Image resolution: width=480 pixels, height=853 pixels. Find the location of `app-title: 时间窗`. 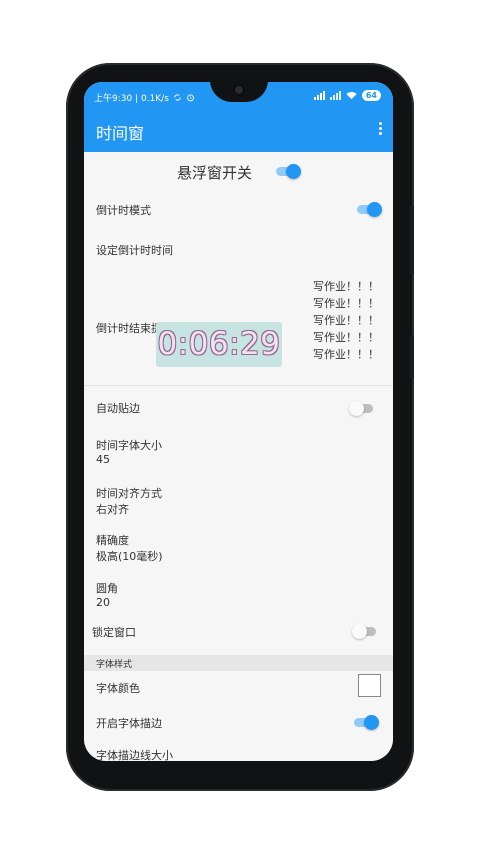

app-title: 时间窗 is located at coordinates (120, 133).